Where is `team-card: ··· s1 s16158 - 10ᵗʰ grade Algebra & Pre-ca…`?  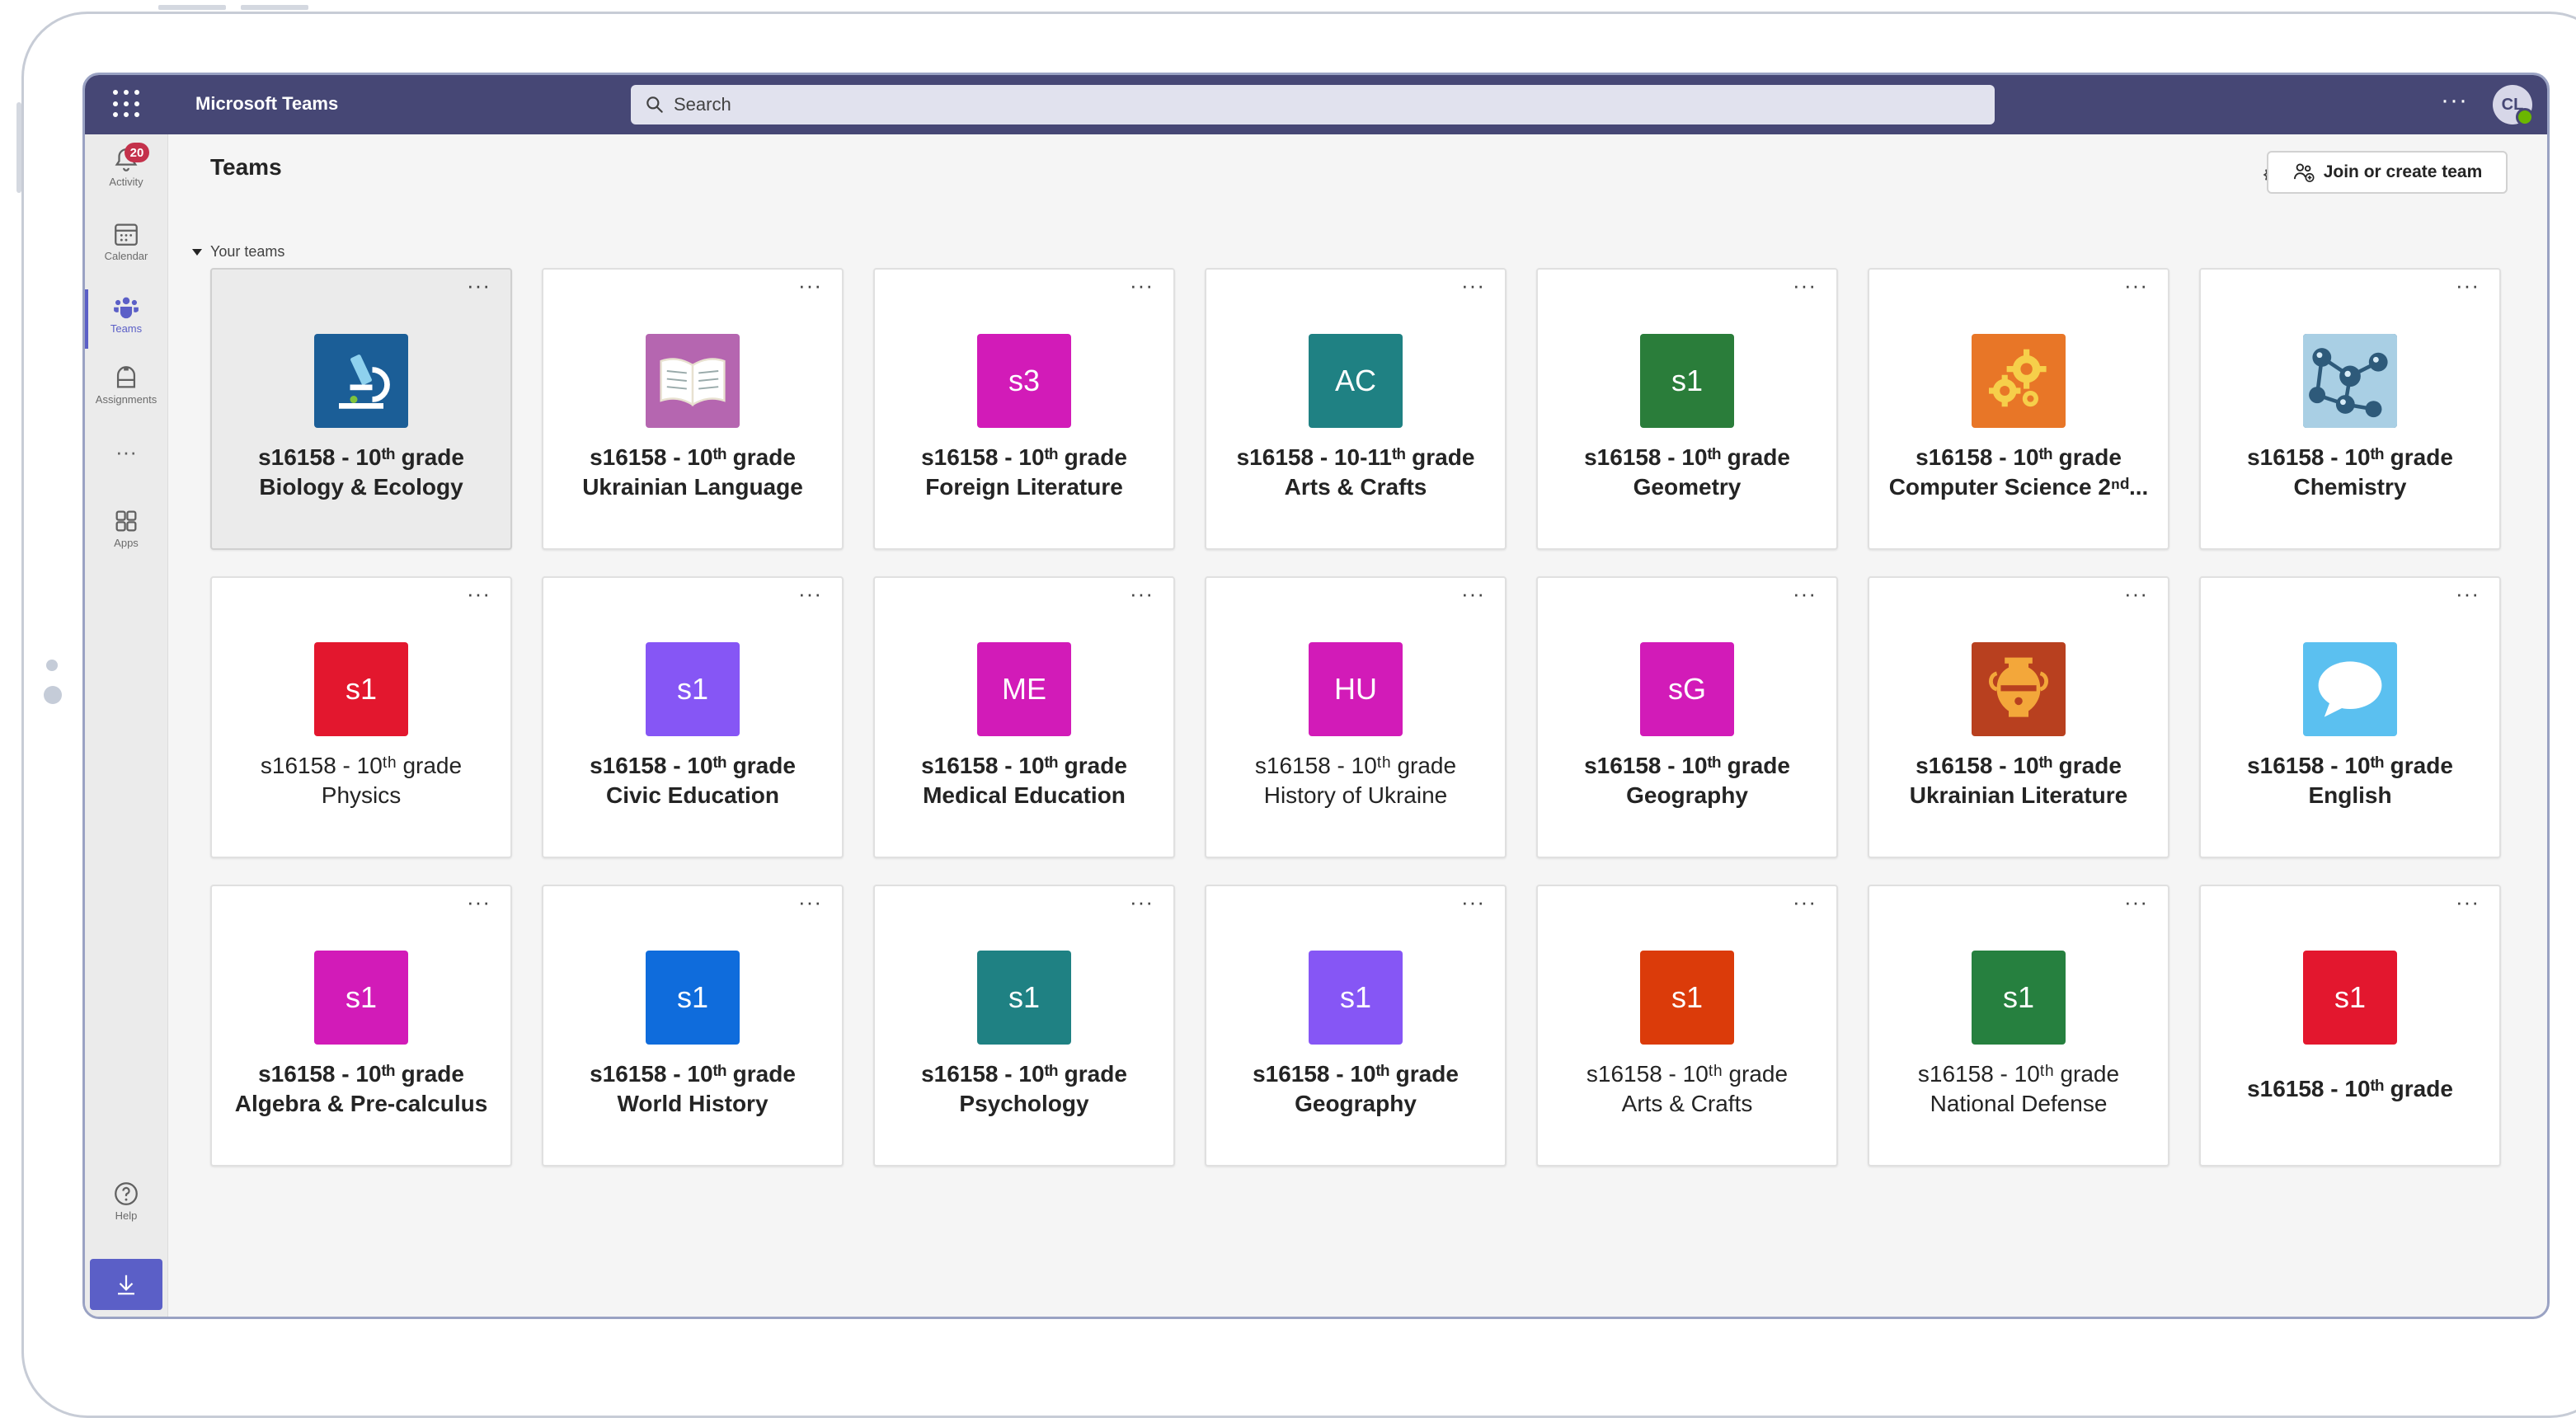
team-card: ··· s1 s16158 - 10ᵗʰ grade Algebra & Pre-ca… is located at coordinates (361, 1026).